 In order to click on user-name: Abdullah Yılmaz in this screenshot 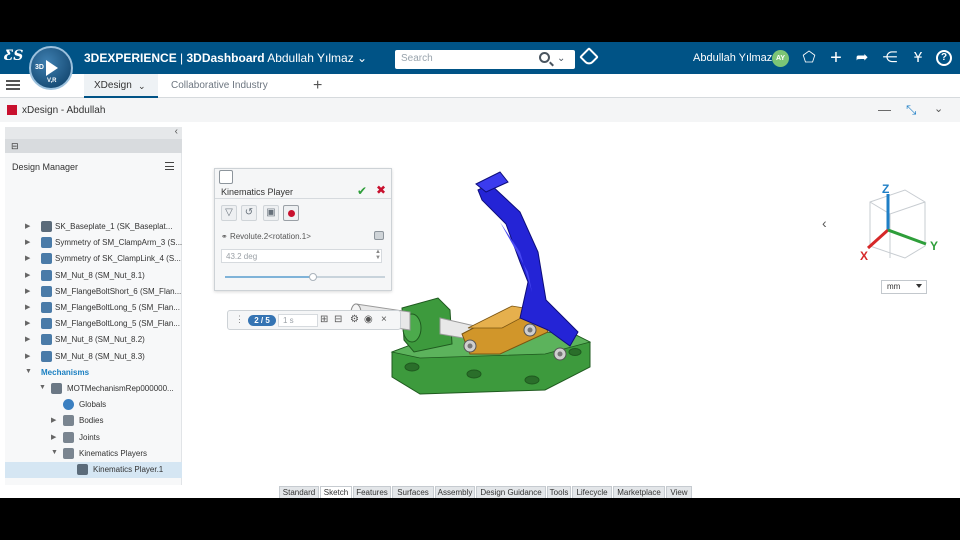, I will do `click(732, 58)`.